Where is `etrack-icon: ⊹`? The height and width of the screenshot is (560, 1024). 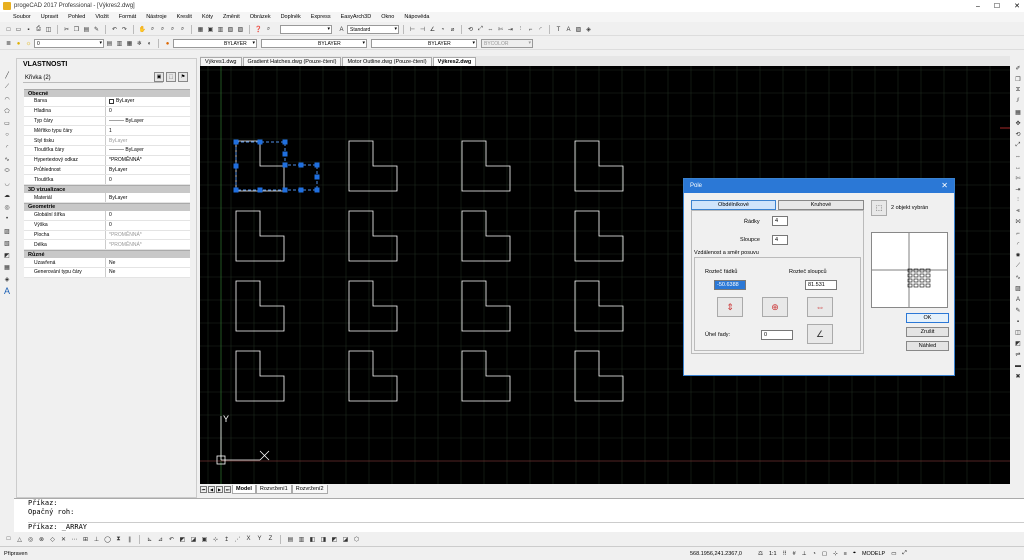
etrack-icon: ⊹ is located at coordinates (835, 554).